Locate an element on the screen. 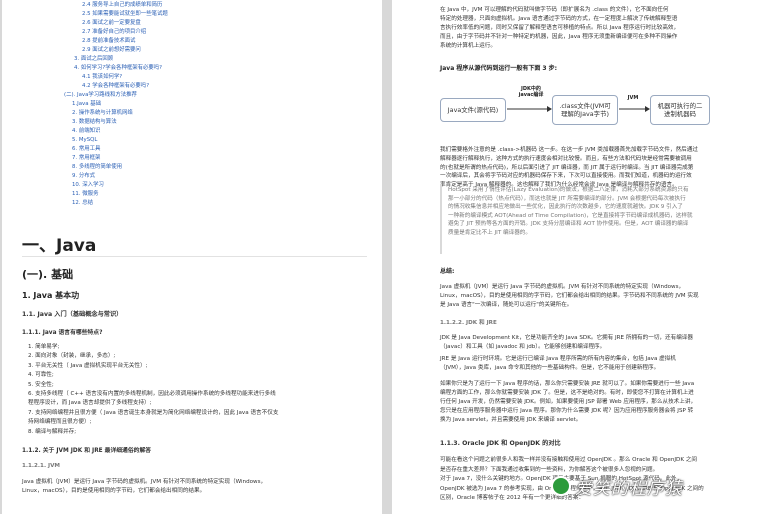 Image resolution: width=773 pixels, height=514 pixels. toc-link: 3. 面试之后回顾 is located at coordinates (93, 59).